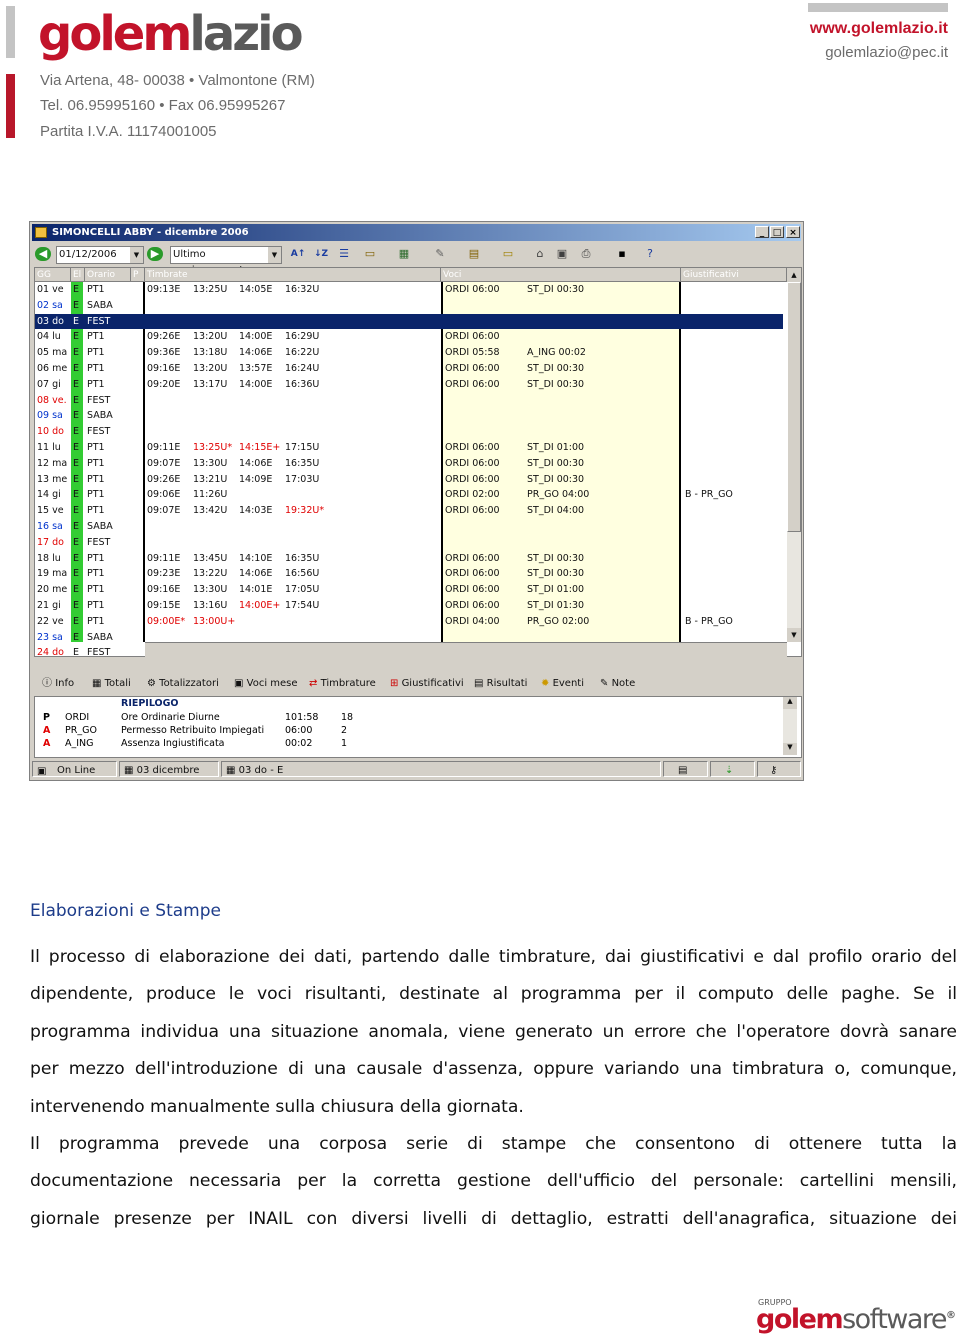 The height and width of the screenshot is (1338, 960). Describe the element at coordinates (266, 683) in the screenshot. I see `tab-voci-mese: ▣ Voci mese` at that location.